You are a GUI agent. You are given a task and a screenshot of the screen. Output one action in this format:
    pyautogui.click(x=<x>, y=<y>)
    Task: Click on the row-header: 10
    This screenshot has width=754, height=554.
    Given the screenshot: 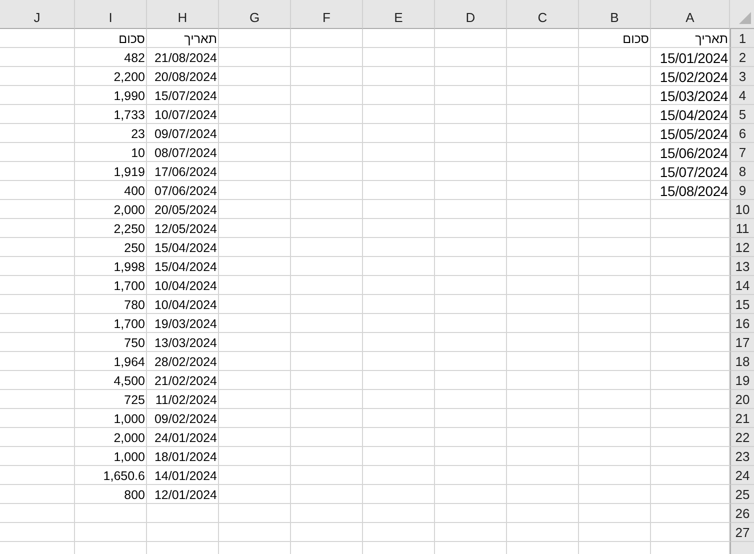 What is the action you would take?
    pyautogui.click(x=742, y=209)
    